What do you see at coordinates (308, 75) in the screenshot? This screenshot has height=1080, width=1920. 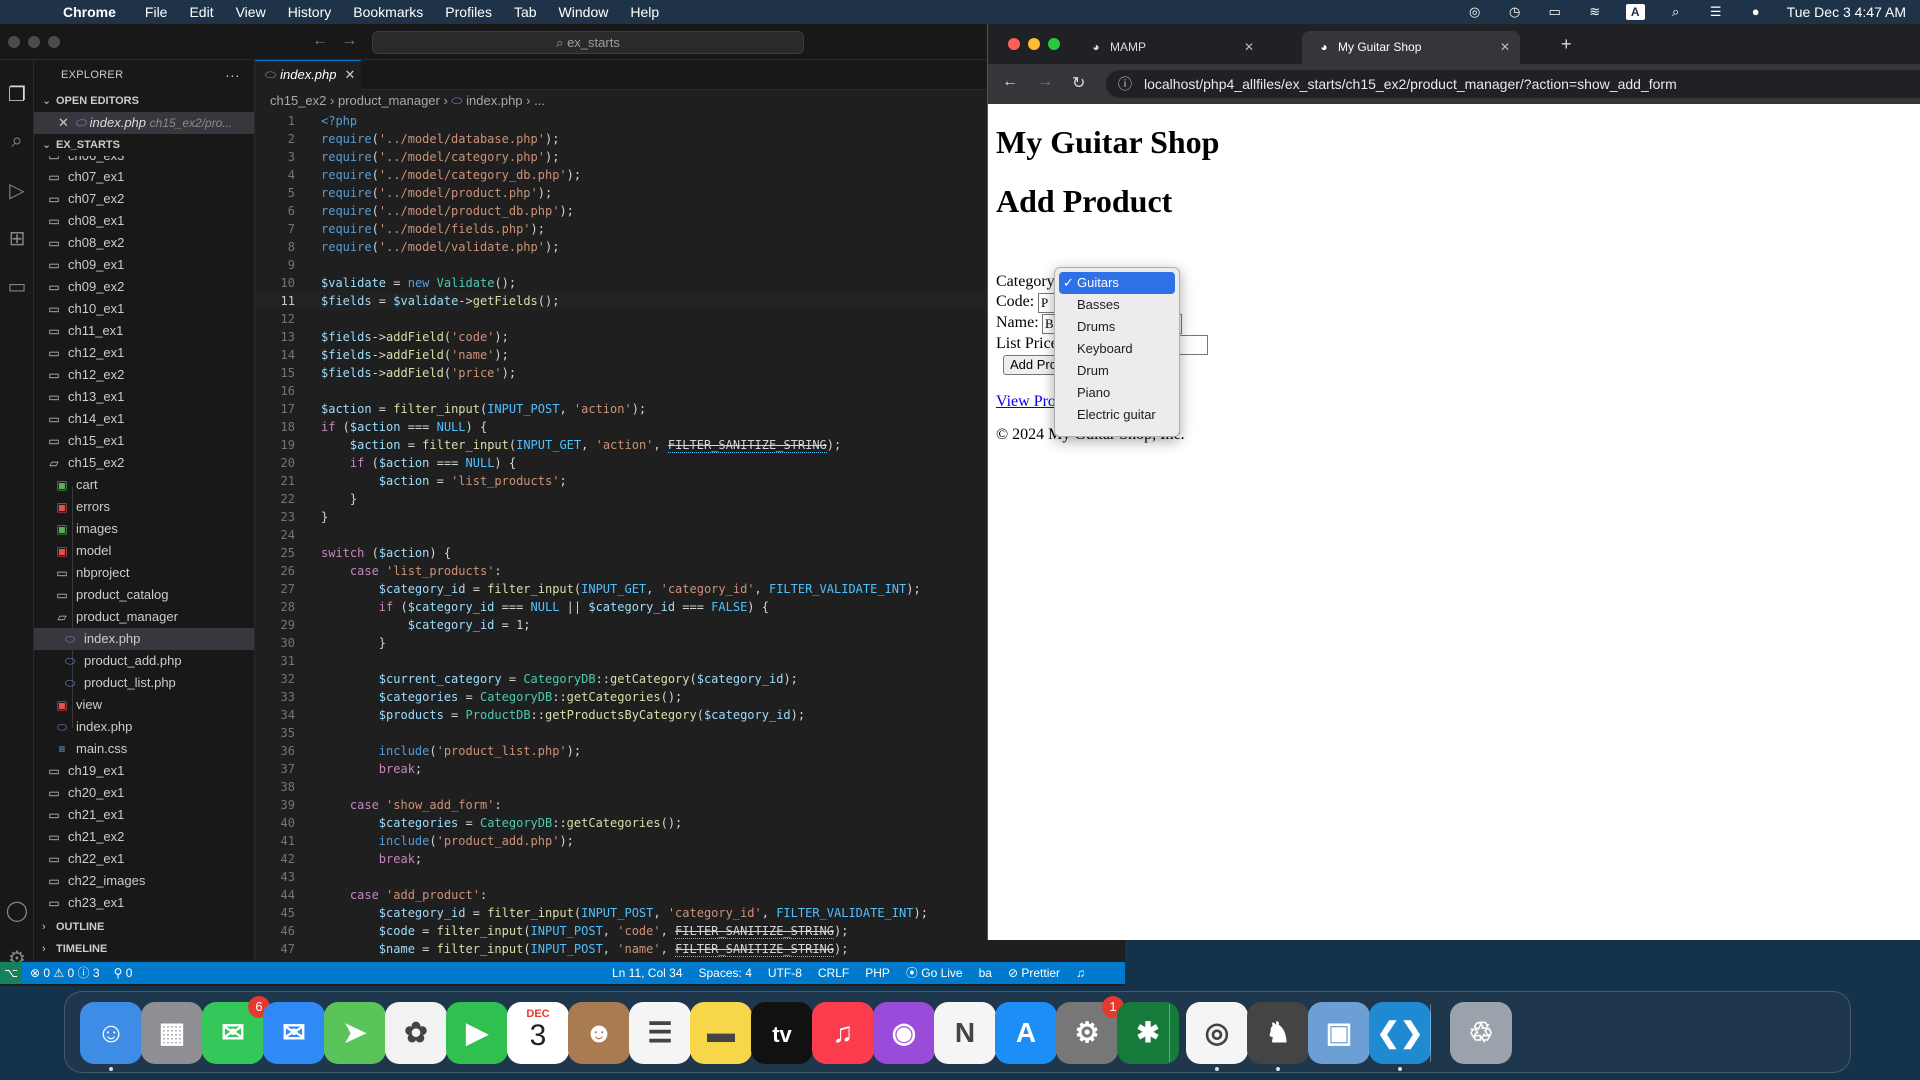 I see `tab-index-php: ⬭ index.php ✕` at bounding box center [308, 75].